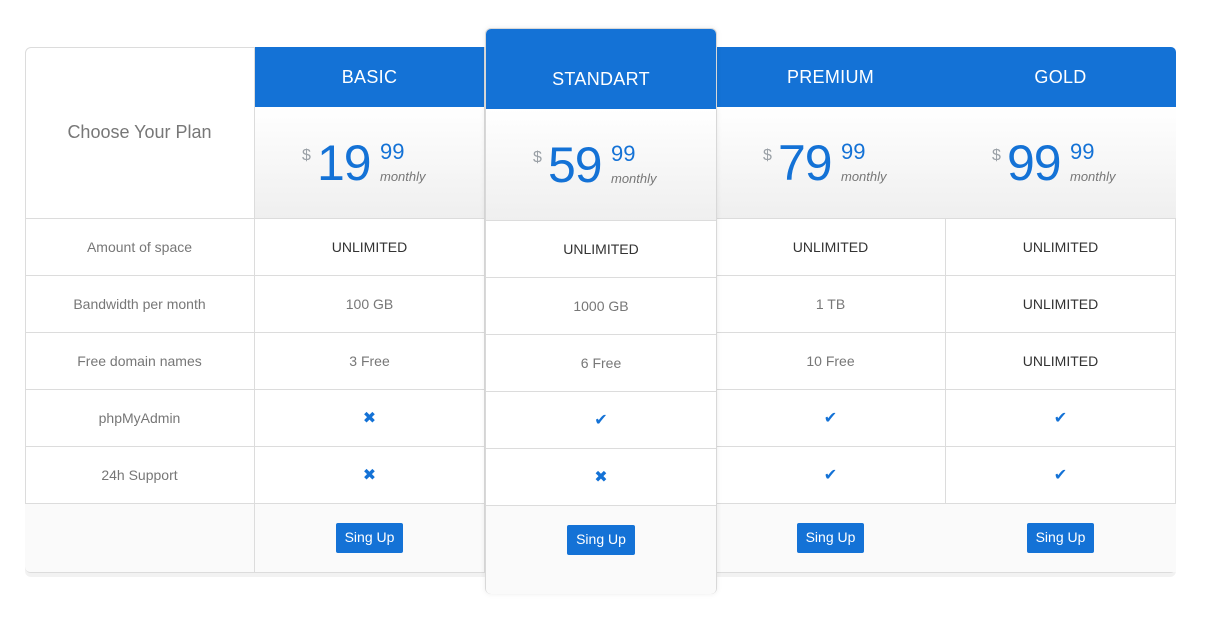  Describe the element at coordinates (601, 306) in the screenshot. I see `feature-value: 1000 GB` at that location.